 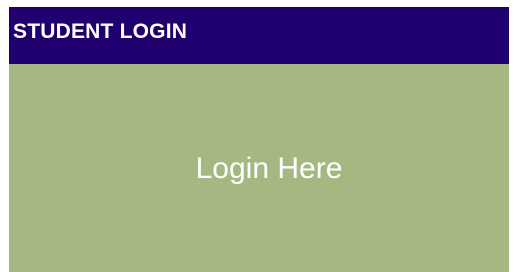 What do you see at coordinates (261, 169) in the screenshot?
I see `login-here-link: Login Here` at bounding box center [261, 169].